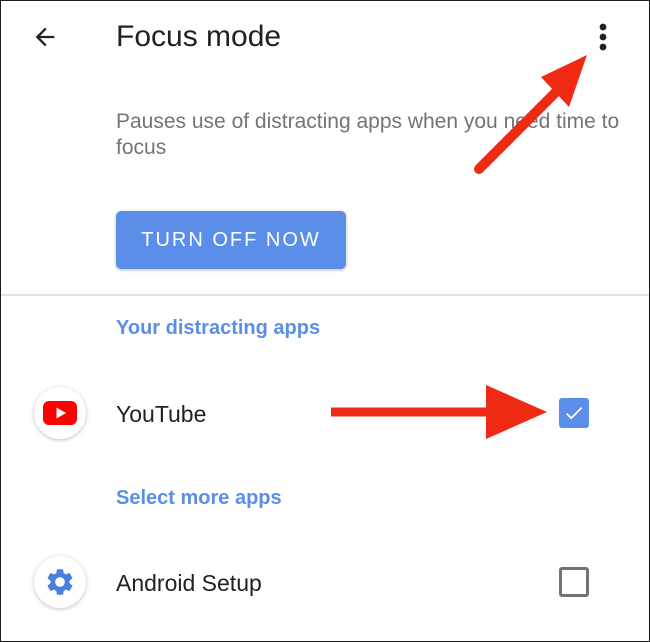  I want to click on app-row-android-setup: Android Setup, so click(325, 583).